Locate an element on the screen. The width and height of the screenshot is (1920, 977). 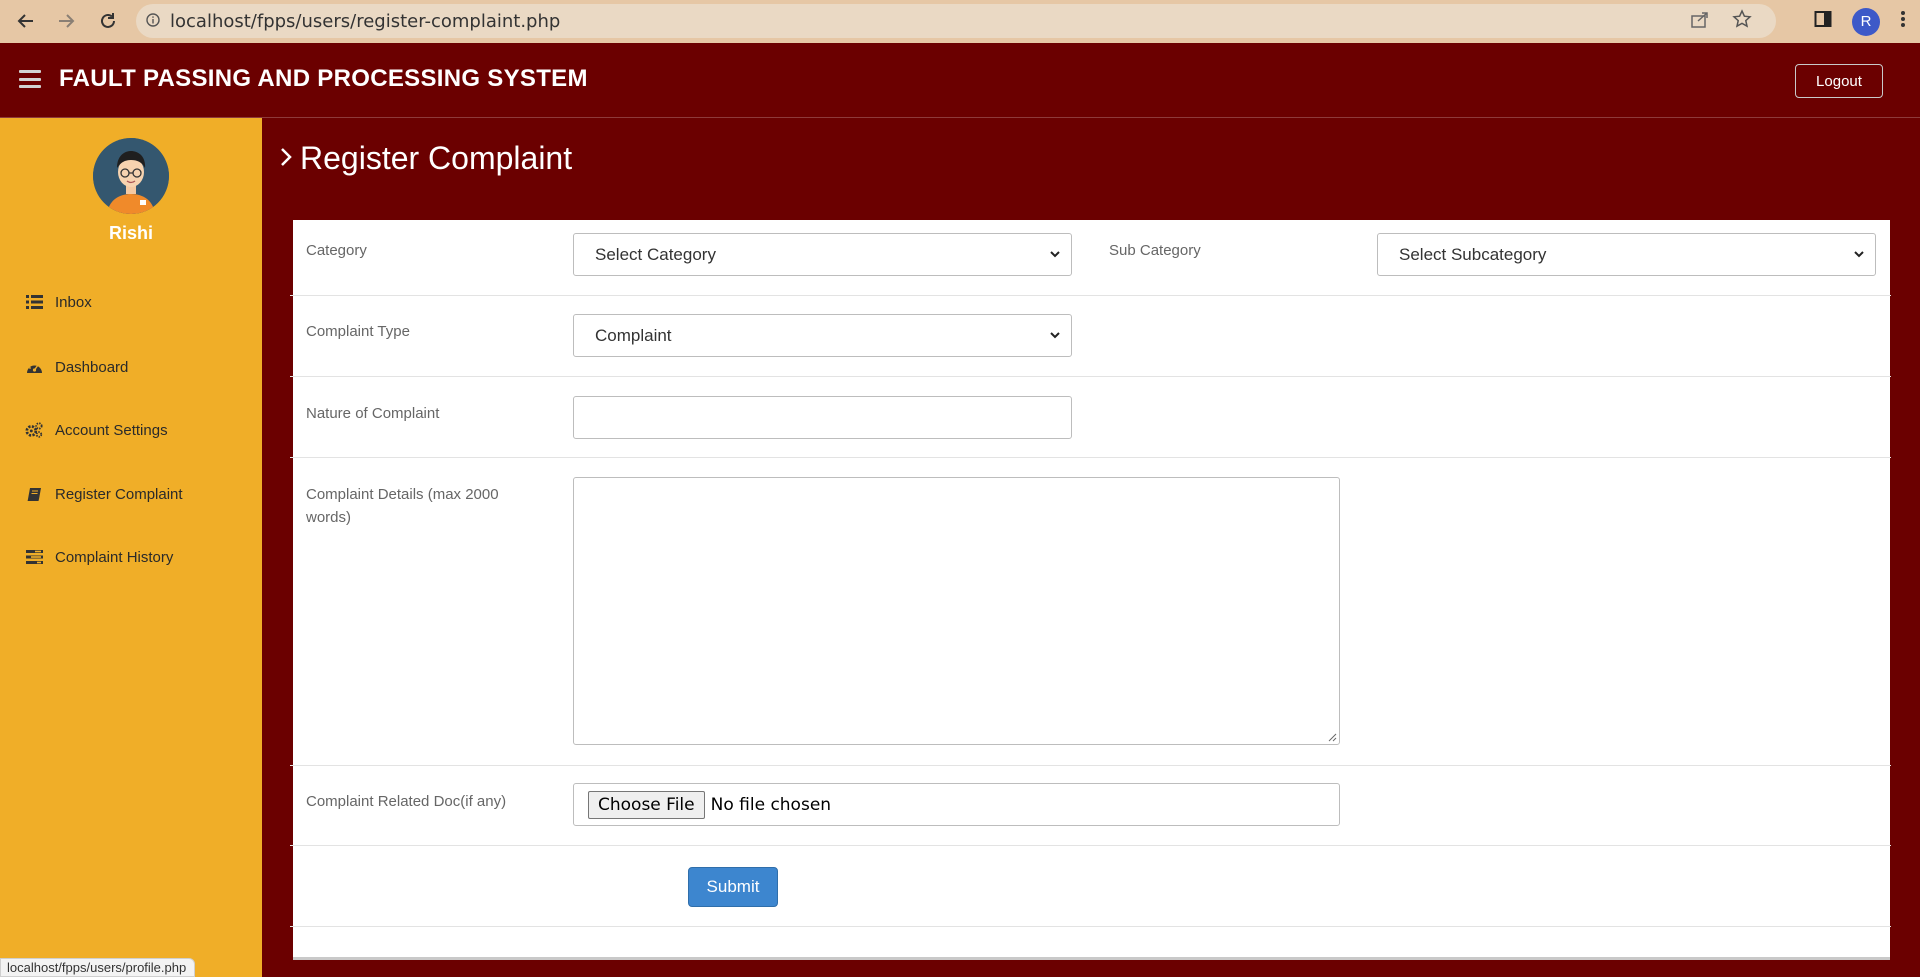
sidebar-item-register-complaint: Register Complaint is located at coordinates (104, 494).